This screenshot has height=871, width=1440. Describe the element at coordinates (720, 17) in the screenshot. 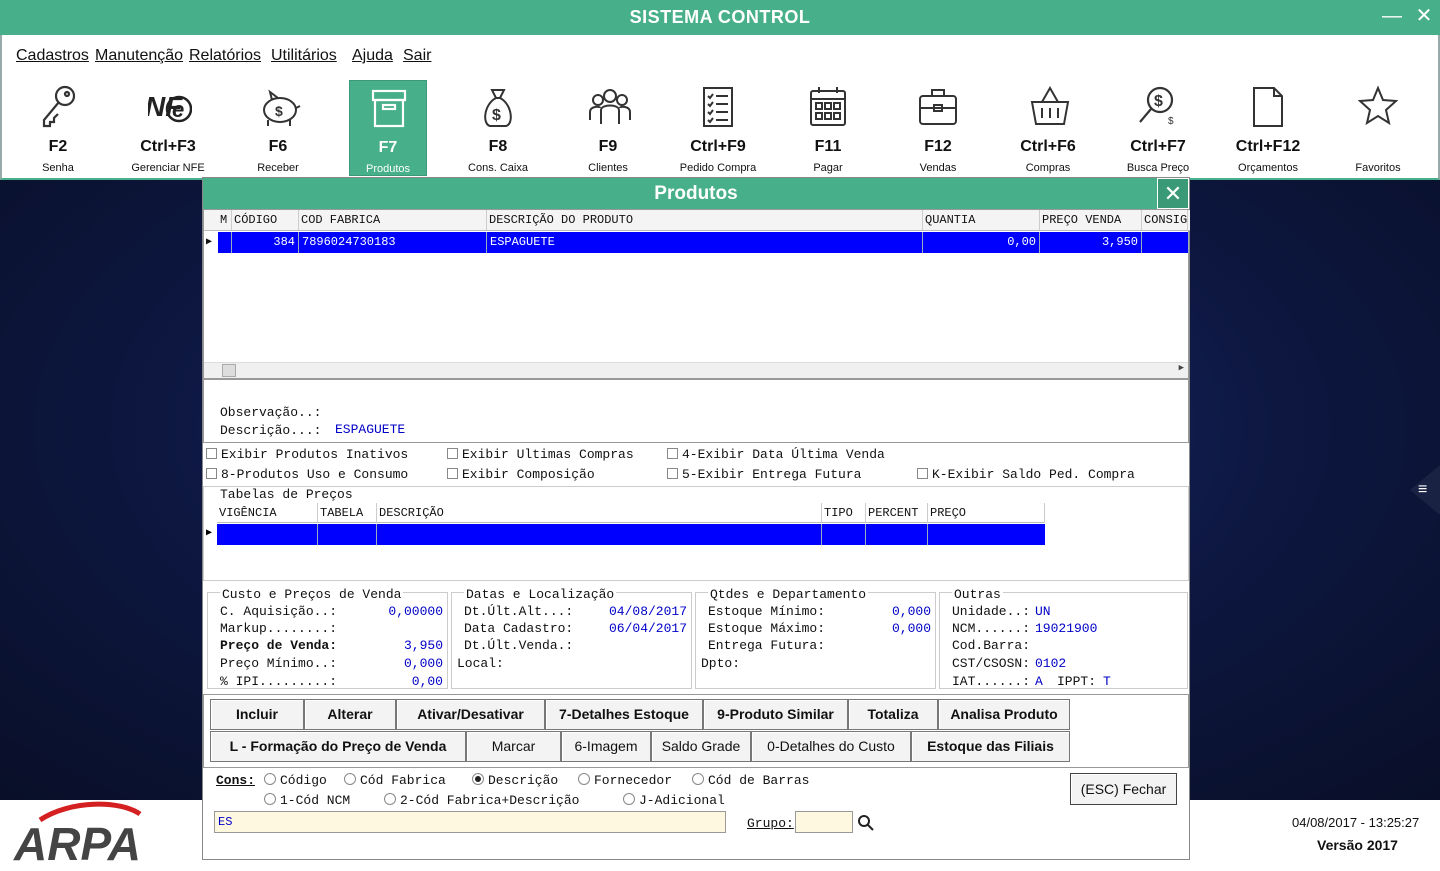

I see `title-bar: SISTEMA CONTROL — ✕` at that location.